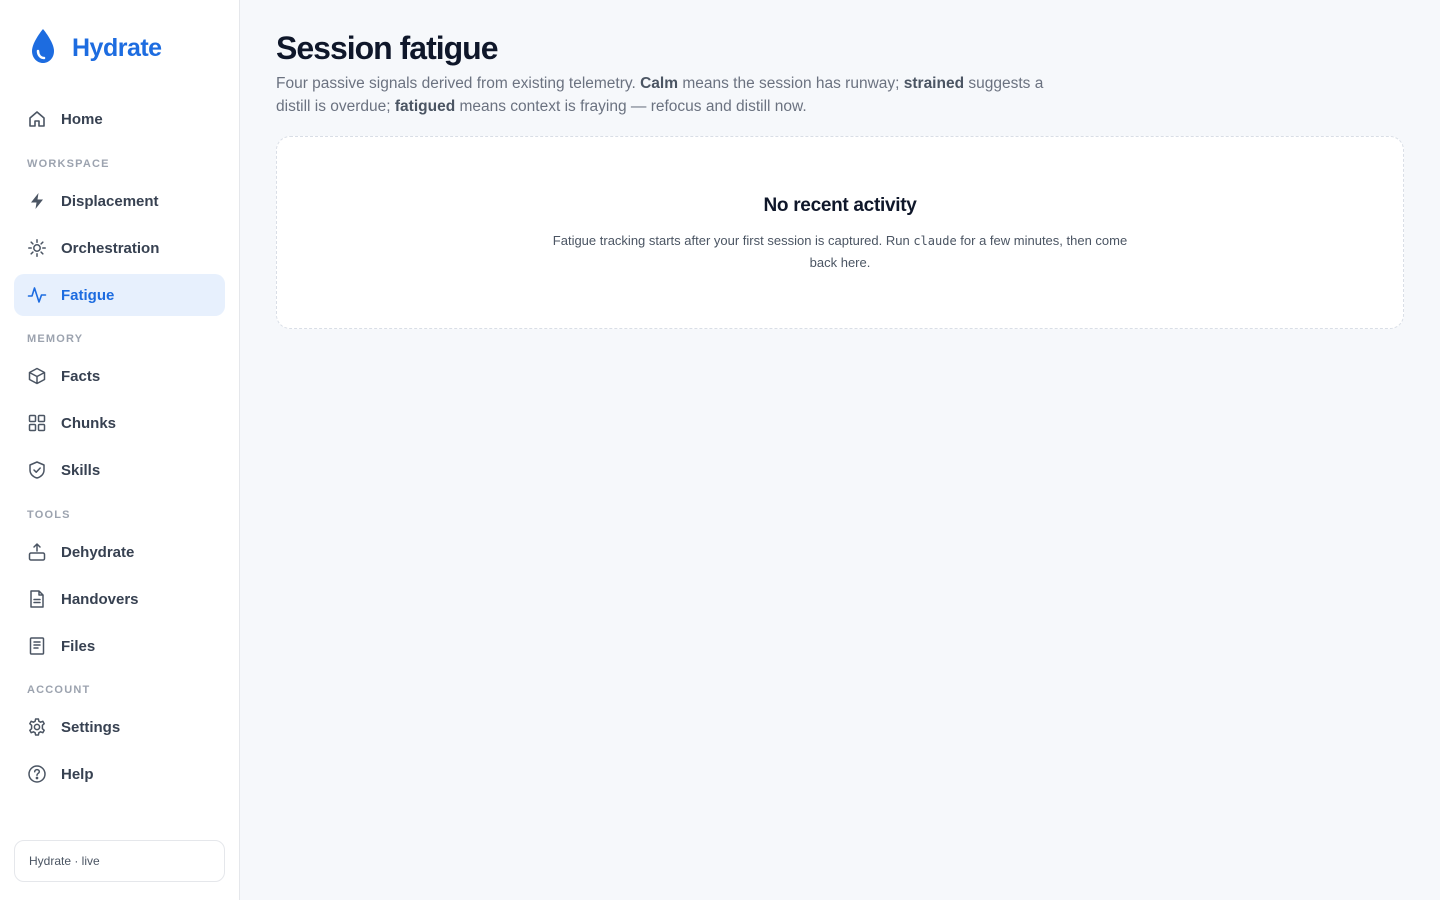 The height and width of the screenshot is (900, 1440). What do you see at coordinates (43, 48) in the screenshot?
I see `water-drop-icon` at bounding box center [43, 48].